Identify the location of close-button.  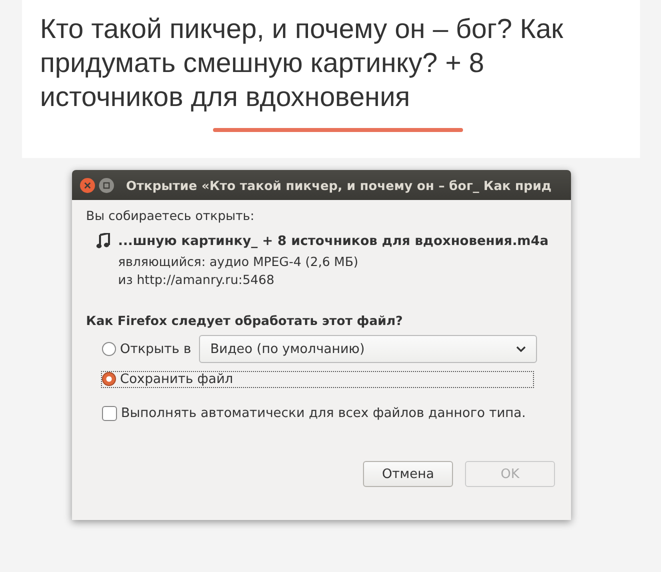
(87, 185).